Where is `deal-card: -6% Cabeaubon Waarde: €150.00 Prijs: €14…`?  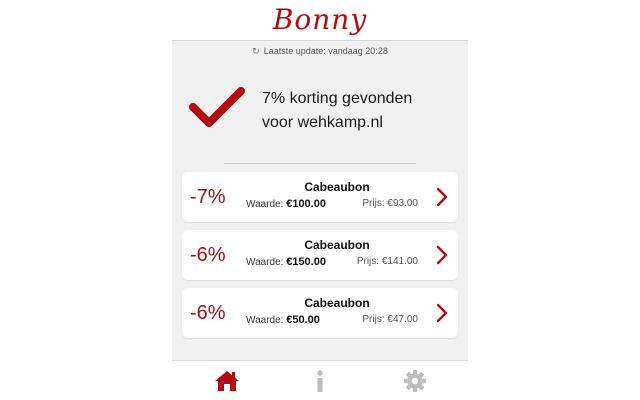 deal-card: -6% Cabeaubon Waarde: €150.00 Prijs: €14… is located at coordinates (320, 255).